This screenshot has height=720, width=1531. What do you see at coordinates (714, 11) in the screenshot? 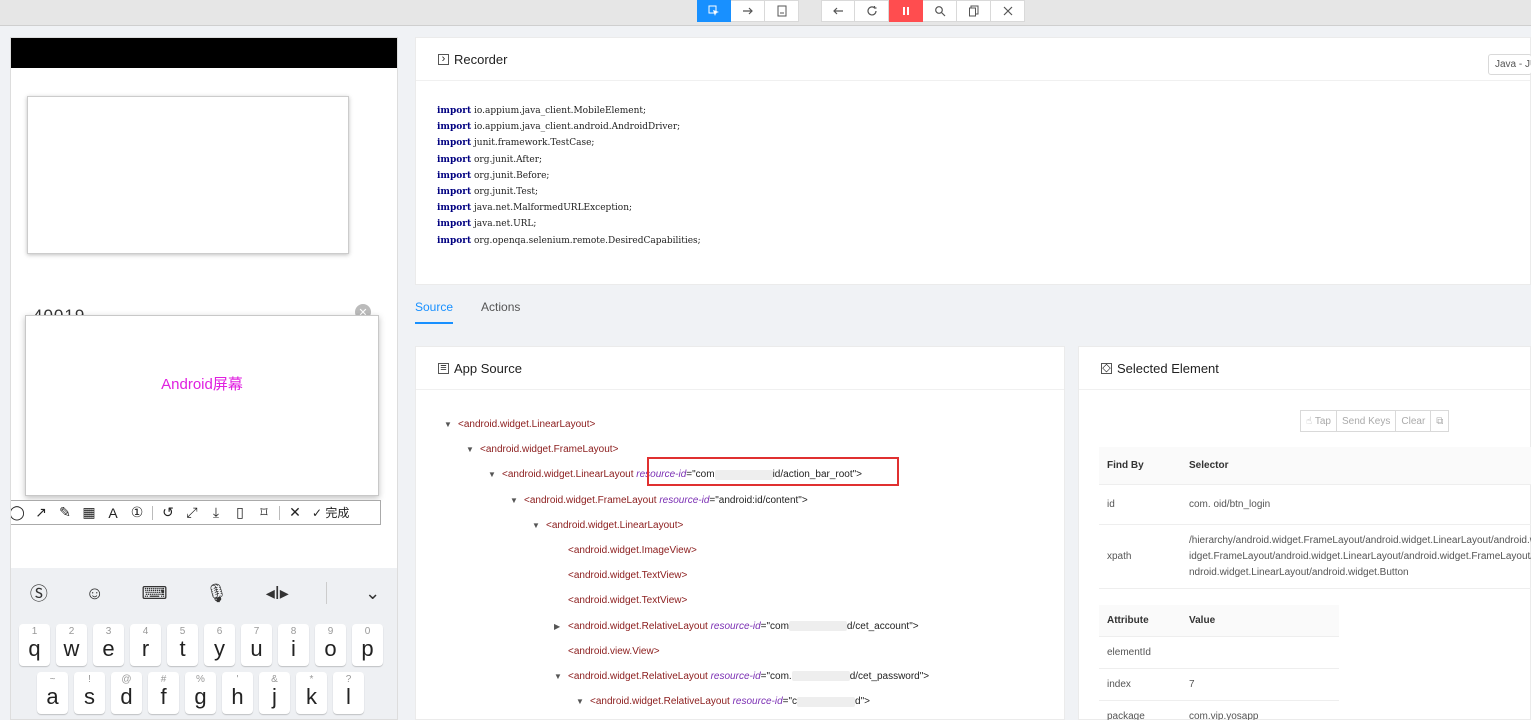
I see `select-elements-button` at bounding box center [714, 11].